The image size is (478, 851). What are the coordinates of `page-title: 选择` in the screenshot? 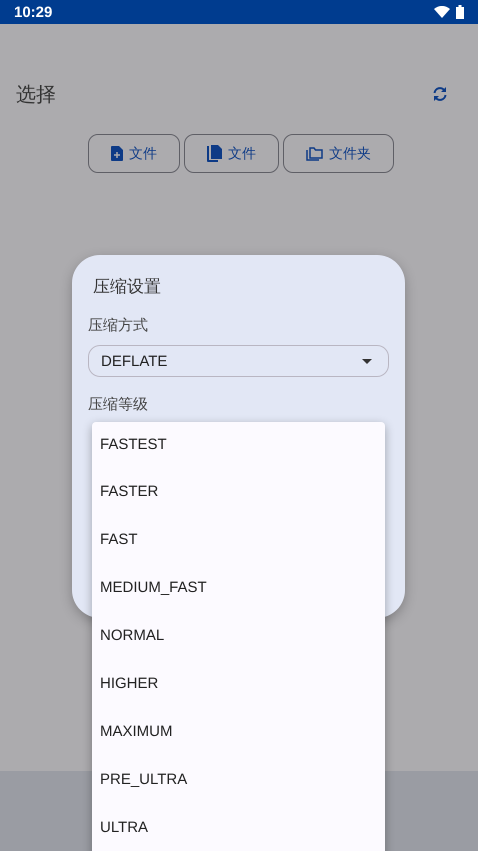 It's located at (36, 94).